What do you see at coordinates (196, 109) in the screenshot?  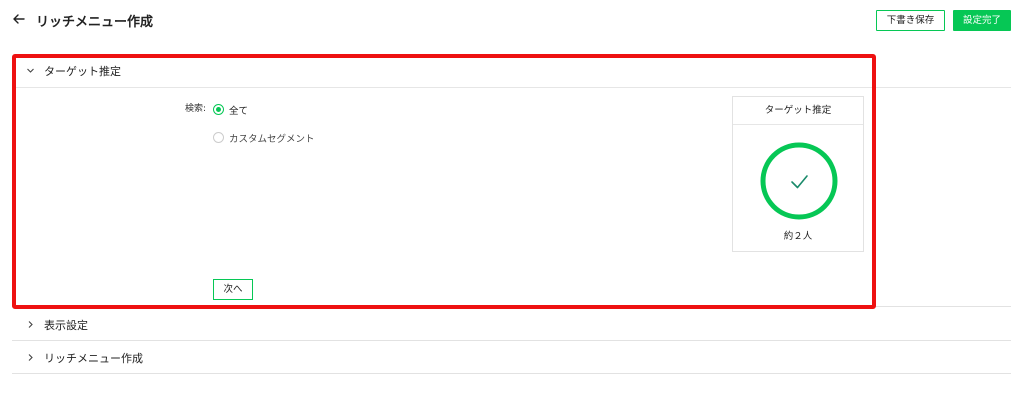 I see `search-label: 検索:` at bounding box center [196, 109].